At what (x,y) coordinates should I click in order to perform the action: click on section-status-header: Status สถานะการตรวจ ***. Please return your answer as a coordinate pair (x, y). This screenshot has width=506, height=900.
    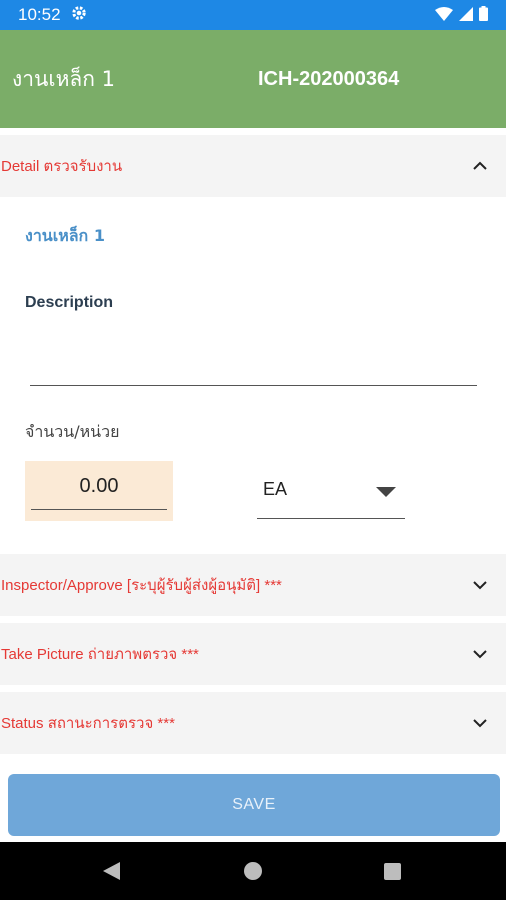
    Looking at the image, I should click on (253, 723).